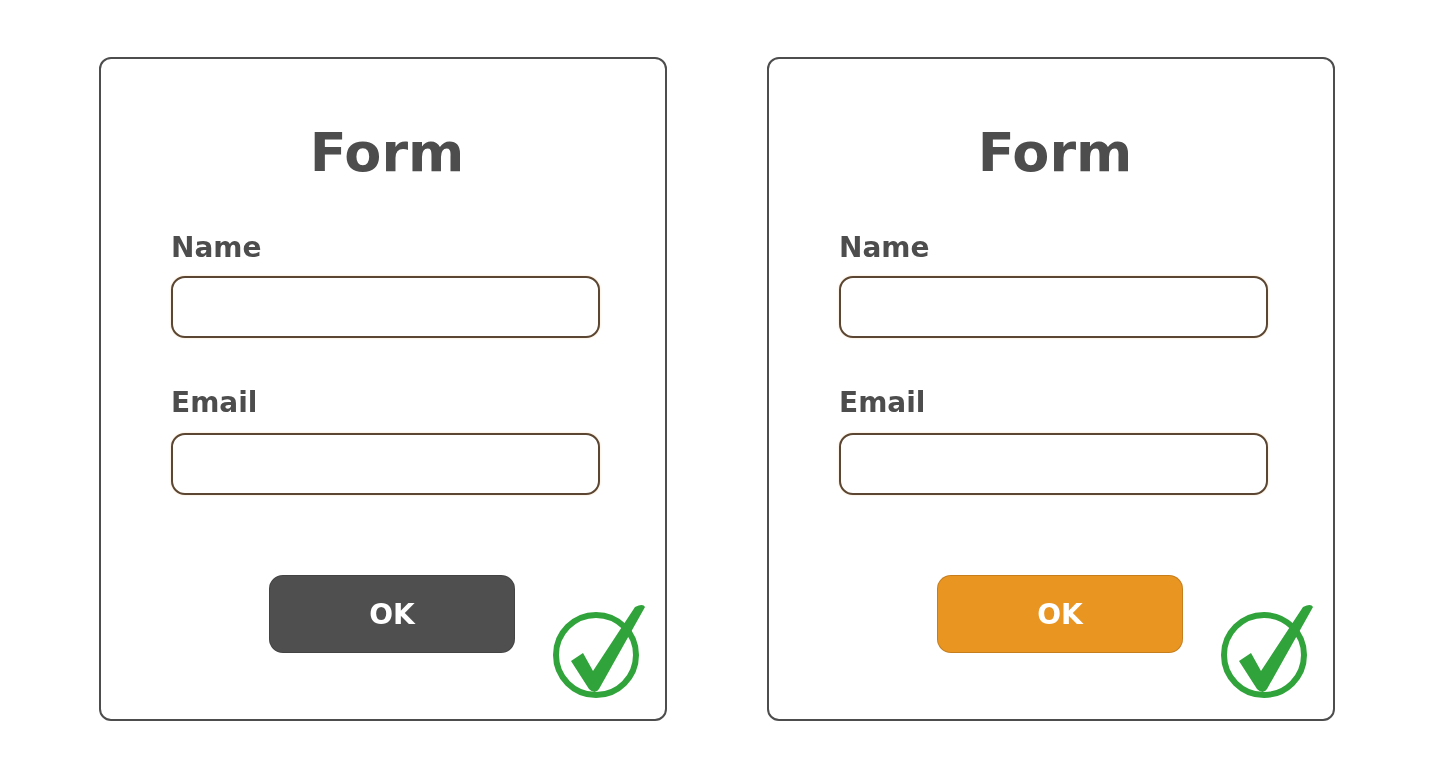 This screenshot has width=1440, height=778. I want to click on ok-button: OK, so click(392, 614).